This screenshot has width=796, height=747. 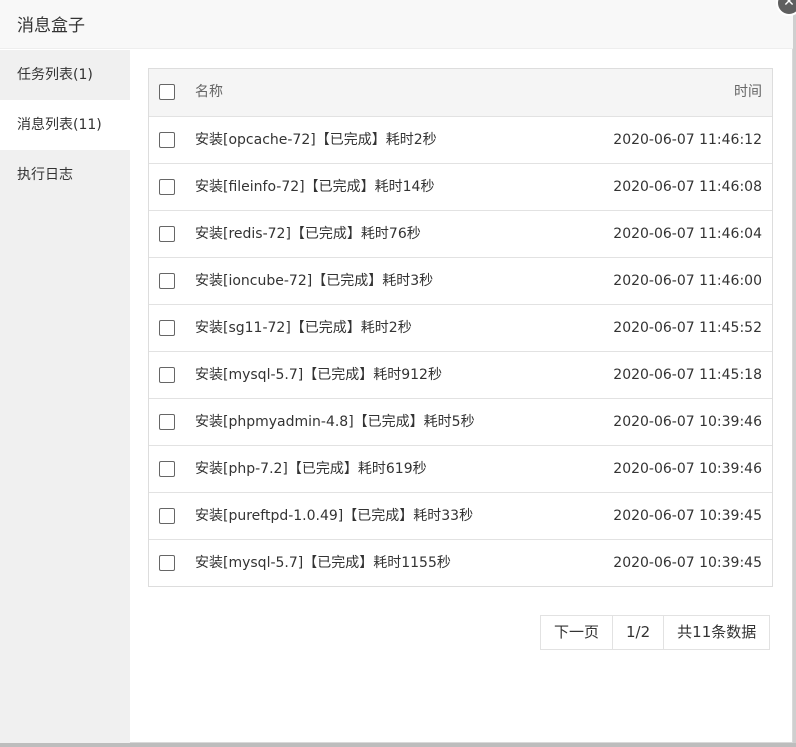 What do you see at coordinates (314, 281) in the screenshot?
I see `row-name: 安装[ioncube-72]【已完成】耗时3秒` at bounding box center [314, 281].